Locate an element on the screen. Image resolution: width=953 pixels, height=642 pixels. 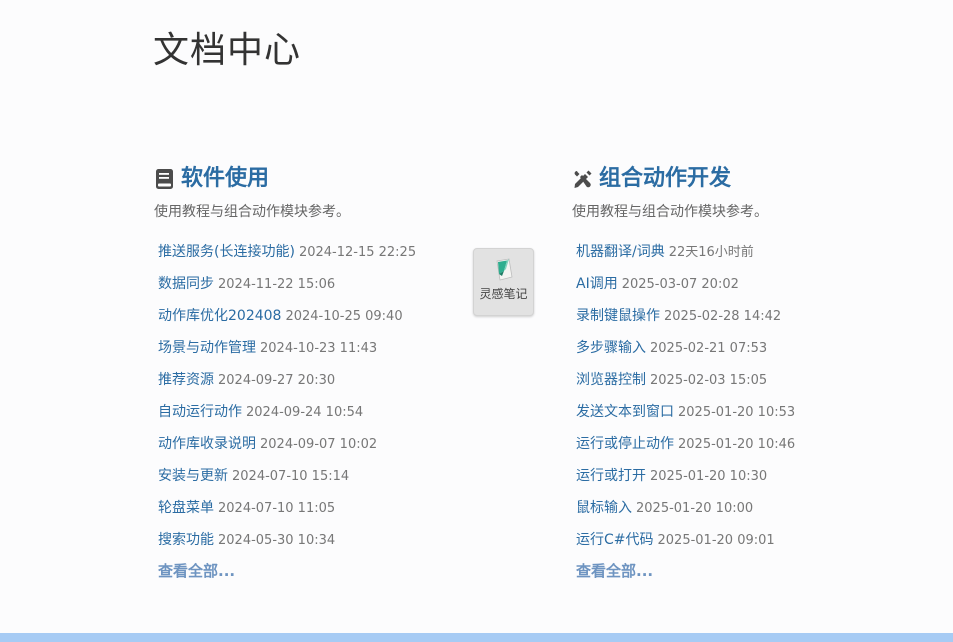
list-item: 录制键鼠操作 2025-02-28 14:42 is located at coordinates (739, 320).